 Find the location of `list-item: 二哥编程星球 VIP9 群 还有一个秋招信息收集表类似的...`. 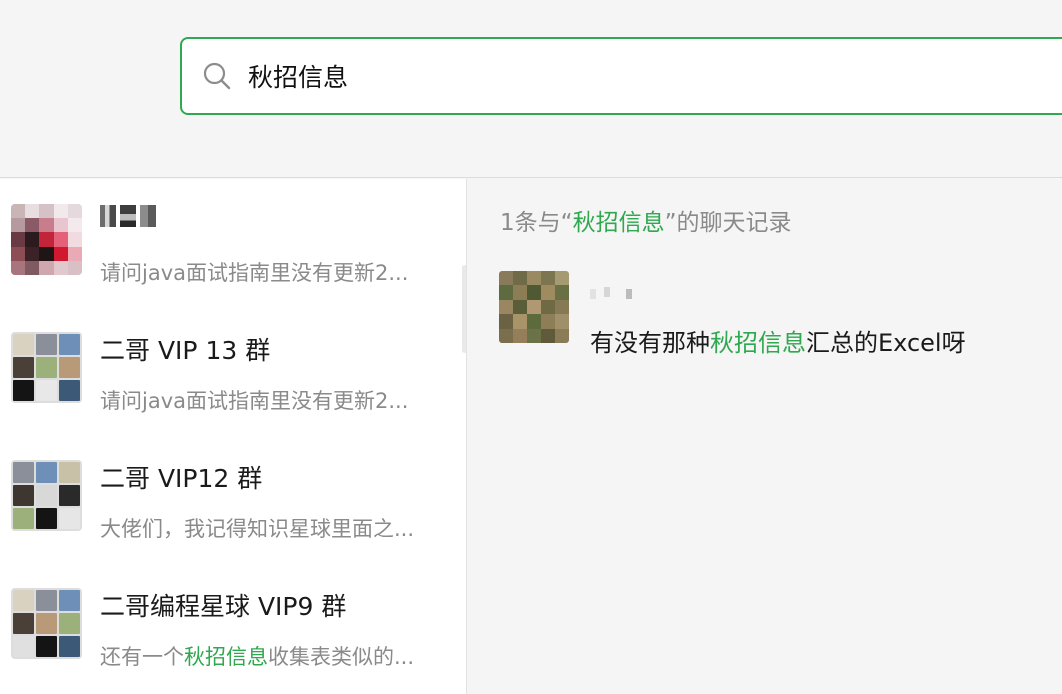

list-item: 二哥编程星球 VIP9 群 还有一个秋招信息收集表类似的... is located at coordinates (231, 627).